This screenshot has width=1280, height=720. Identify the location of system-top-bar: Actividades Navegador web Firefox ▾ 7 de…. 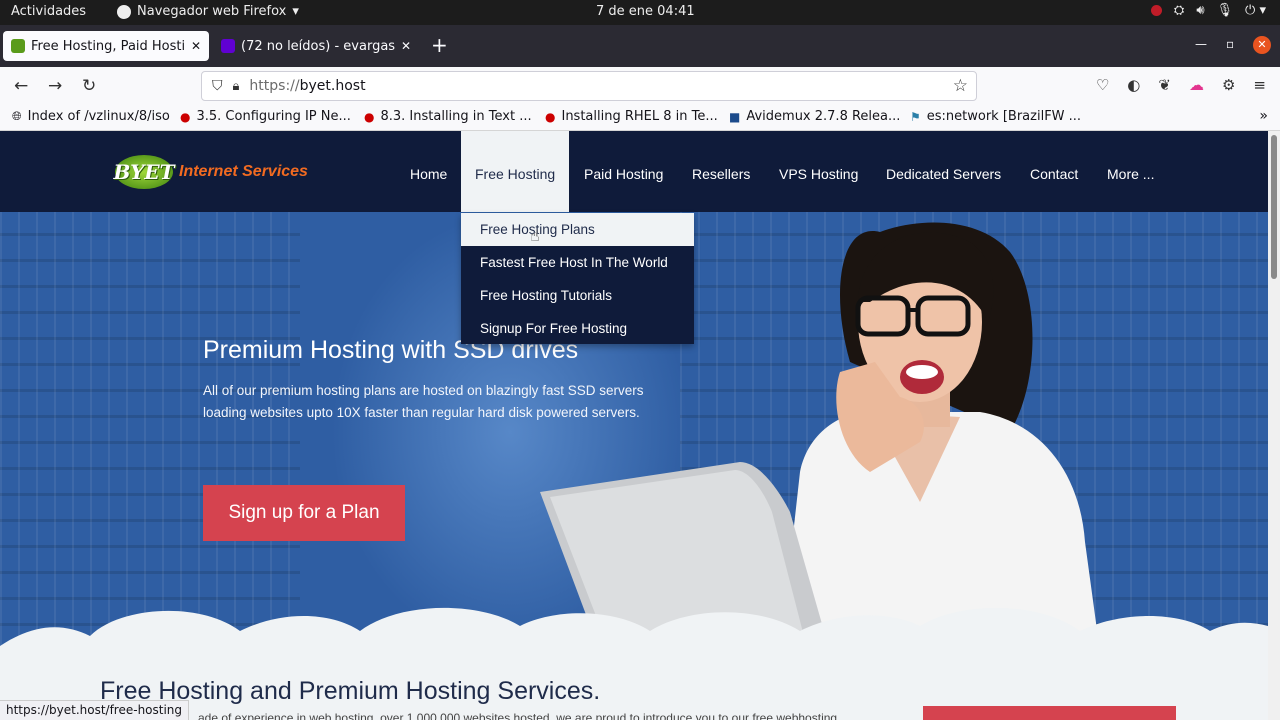
(640, 12).